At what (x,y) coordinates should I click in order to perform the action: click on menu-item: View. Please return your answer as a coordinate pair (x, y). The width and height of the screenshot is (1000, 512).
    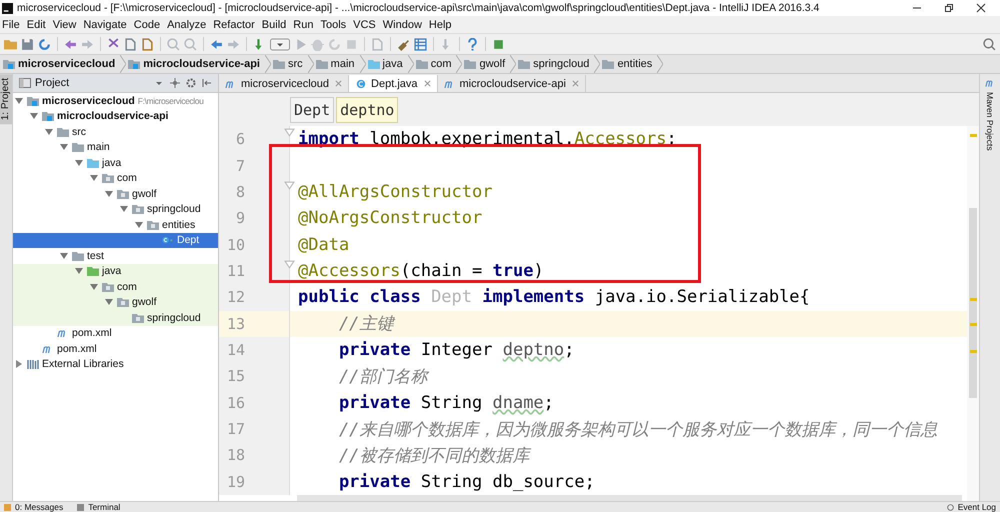
    Looking at the image, I should click on (64, 24).